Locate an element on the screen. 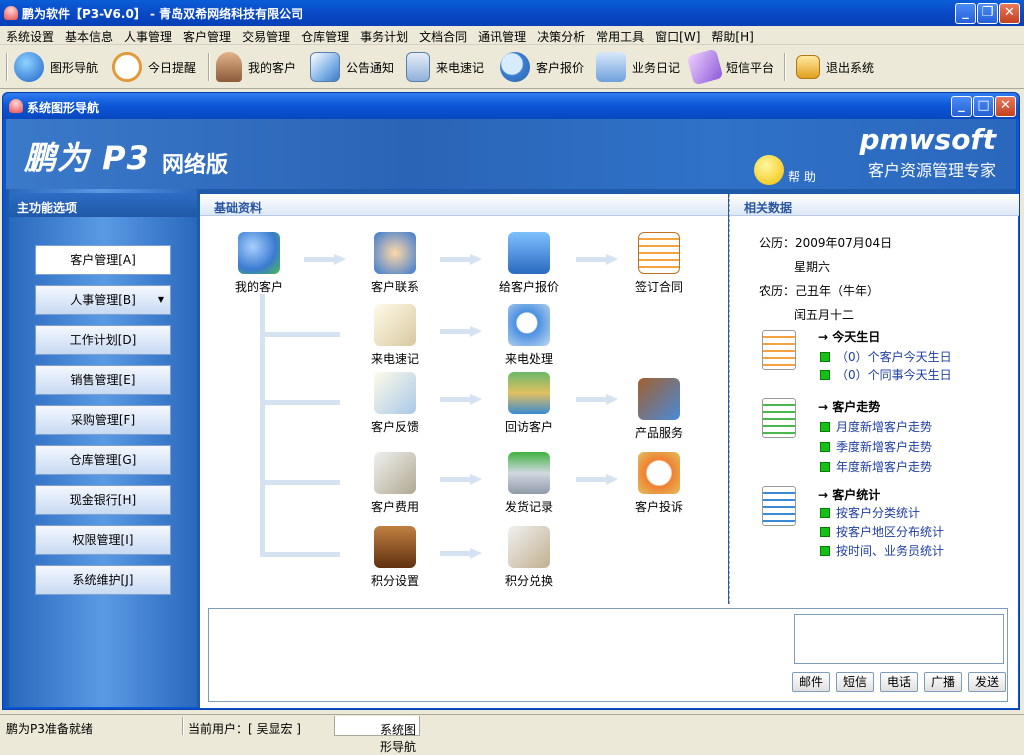 This screenshot has width=1024, height=755. lunar-year: 农历：己丑年（牛年） is located at coordinates (819, 291).